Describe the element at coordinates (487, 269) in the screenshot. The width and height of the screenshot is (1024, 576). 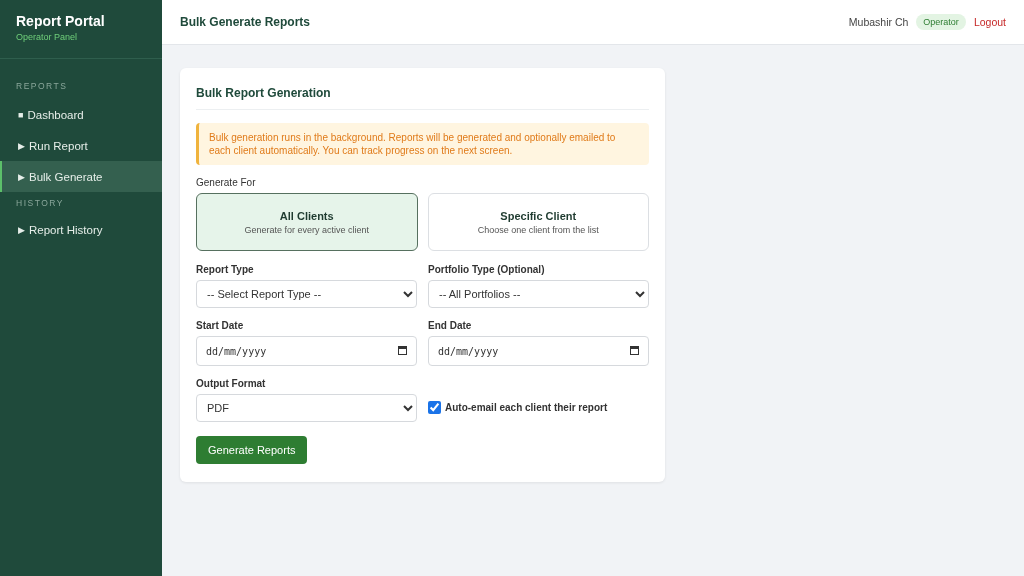
I see `field-label: Portfolio Type (Optional)` at that location.